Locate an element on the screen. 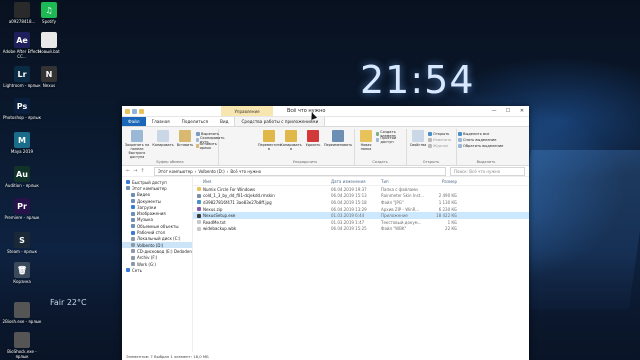 Image resolution: width=640 pixels, height=360 pixels. invert-selection-icon is located at coordinates (460, 145).